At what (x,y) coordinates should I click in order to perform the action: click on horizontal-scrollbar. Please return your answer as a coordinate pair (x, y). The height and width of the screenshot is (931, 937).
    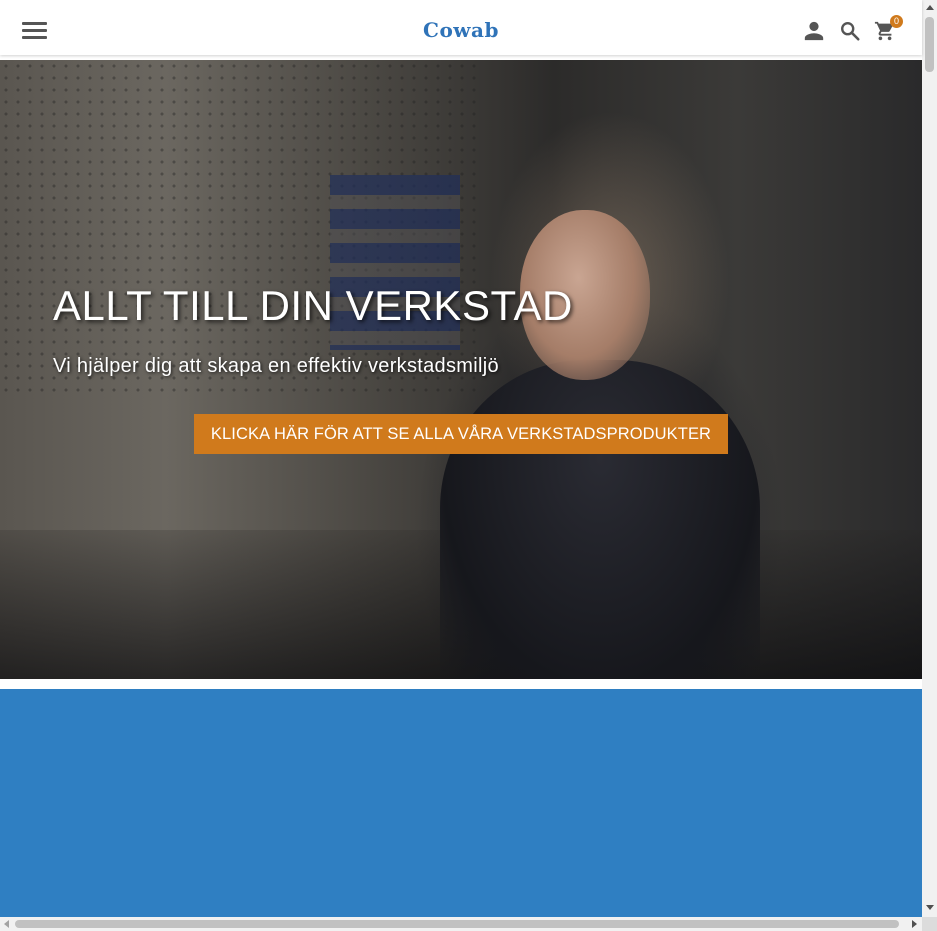
    Looking at the image, I should click on (461, 924).